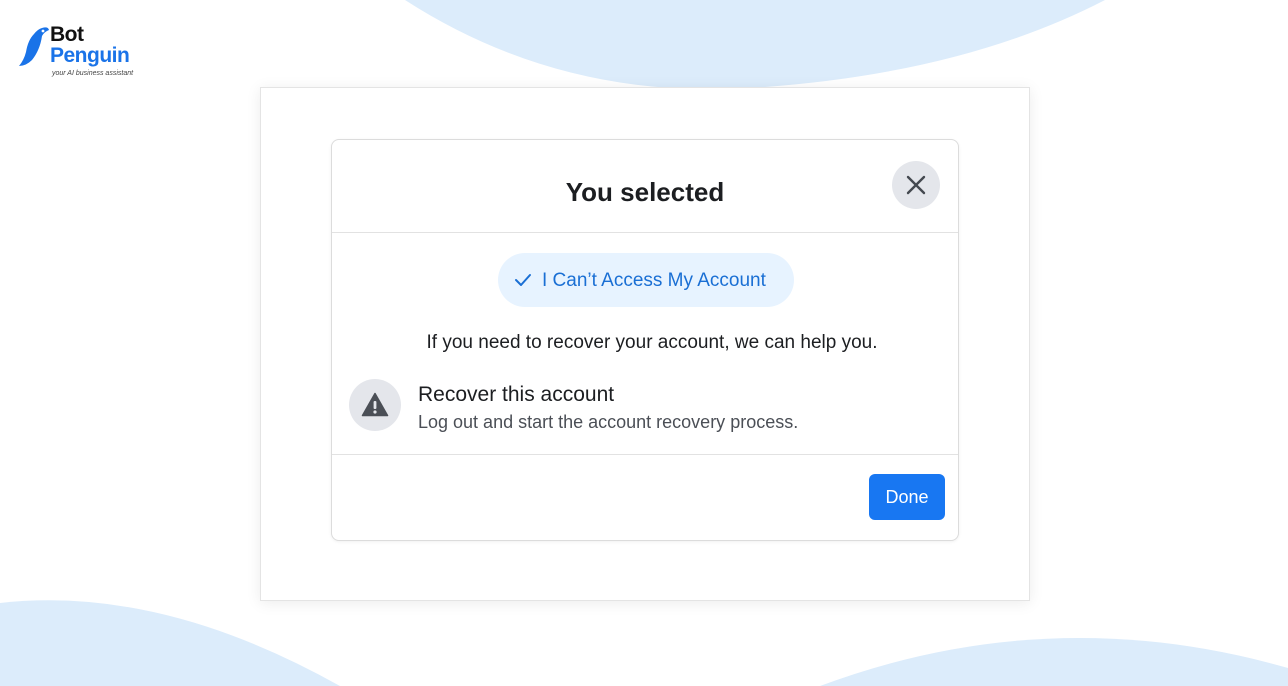 The image size is (1288, 686). What do you see at coordinates (755, 45) in the screenshot?
I see `top-wave` at bounding box center [755, 45].